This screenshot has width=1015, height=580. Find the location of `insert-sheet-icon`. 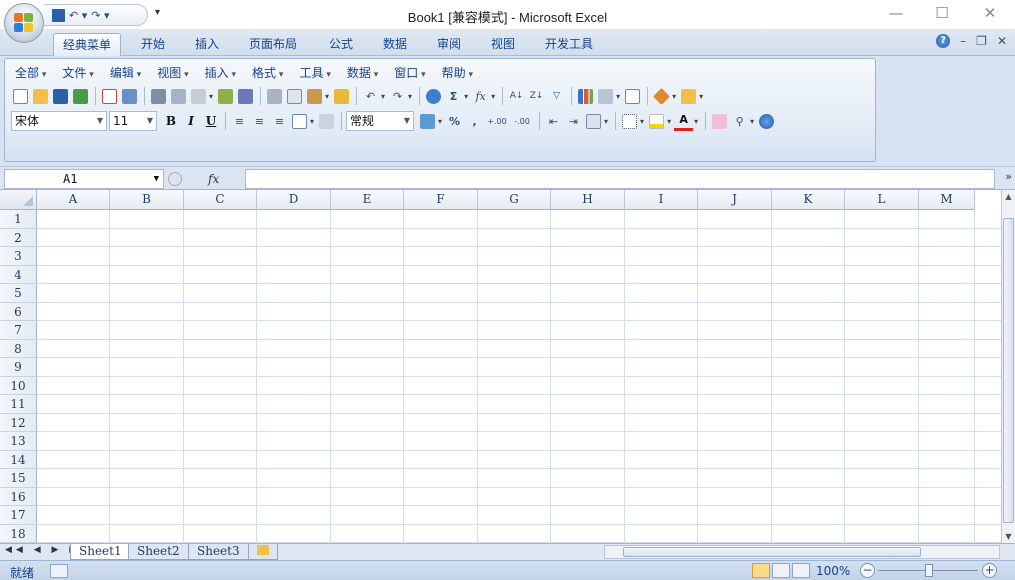

insert-sheet-icon is located at coordinates (263, 552).